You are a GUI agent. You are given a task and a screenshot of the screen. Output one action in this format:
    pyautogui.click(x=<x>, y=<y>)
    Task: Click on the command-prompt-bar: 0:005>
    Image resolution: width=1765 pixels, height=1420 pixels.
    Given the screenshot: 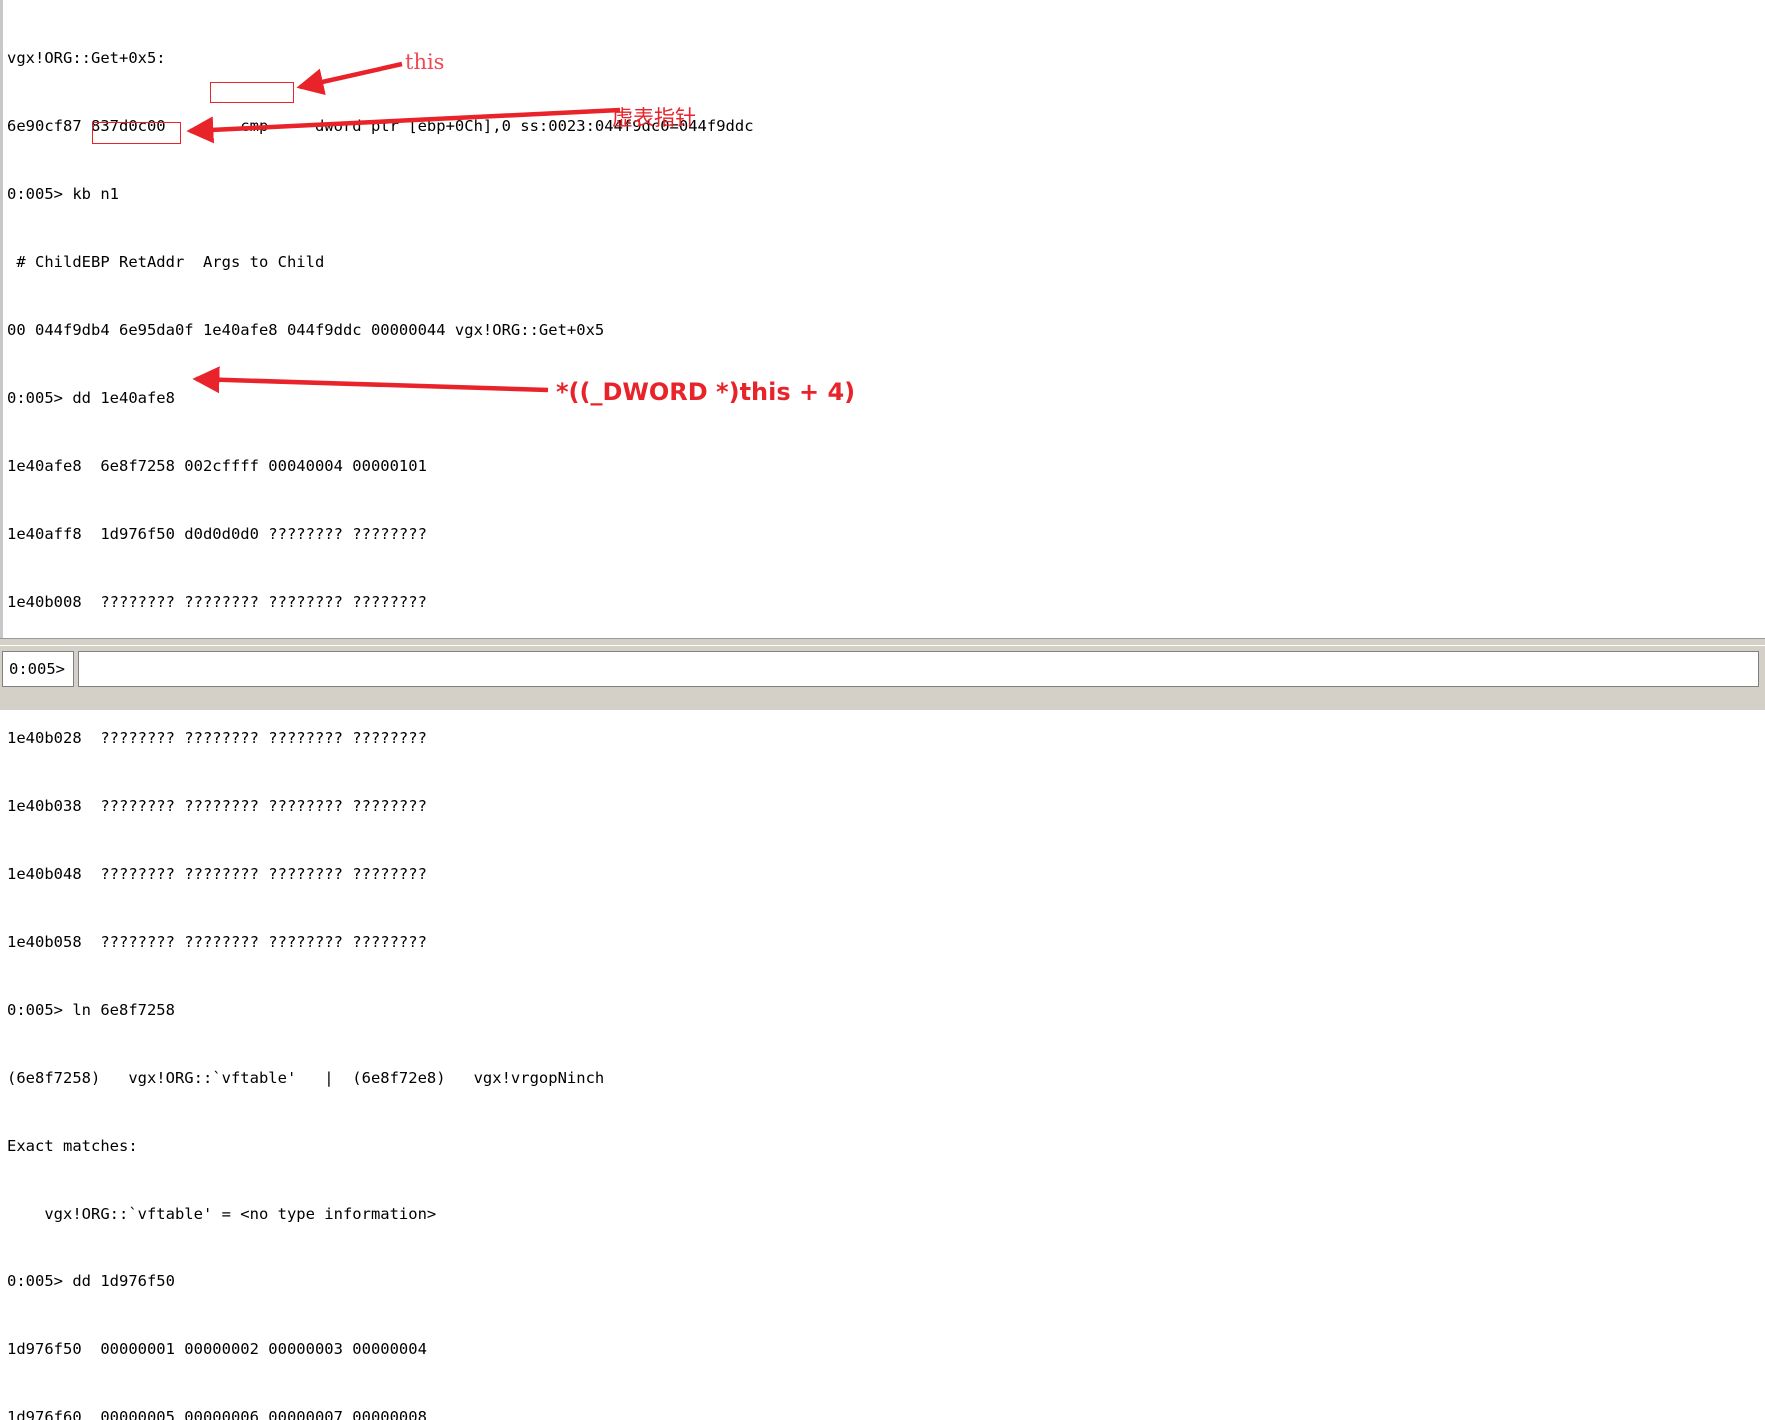 What is the action you would take?
    pyautogui.click(x=882, y=678)
    